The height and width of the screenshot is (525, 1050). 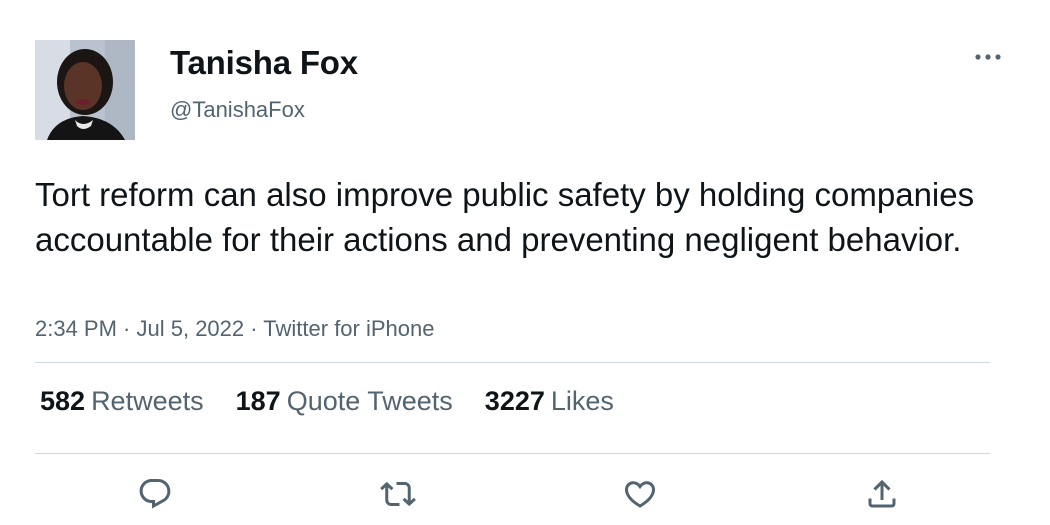 I want to click on more-options-button, so click(x=988, y=57).